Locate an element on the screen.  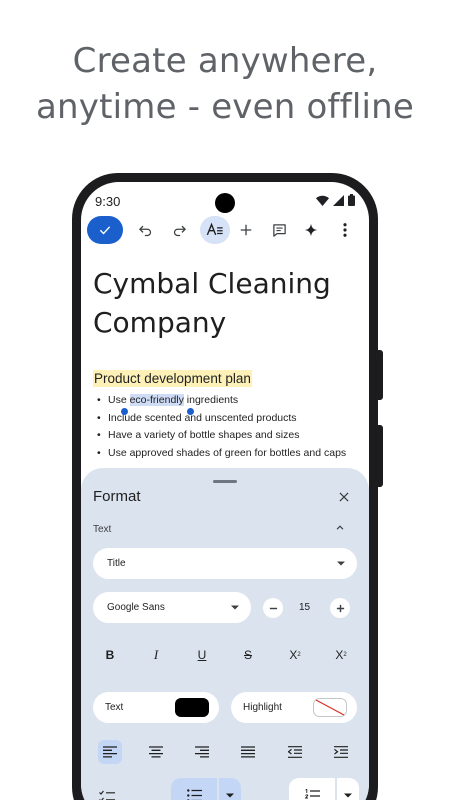
align-center-icon is located at coordinates (156, 752).